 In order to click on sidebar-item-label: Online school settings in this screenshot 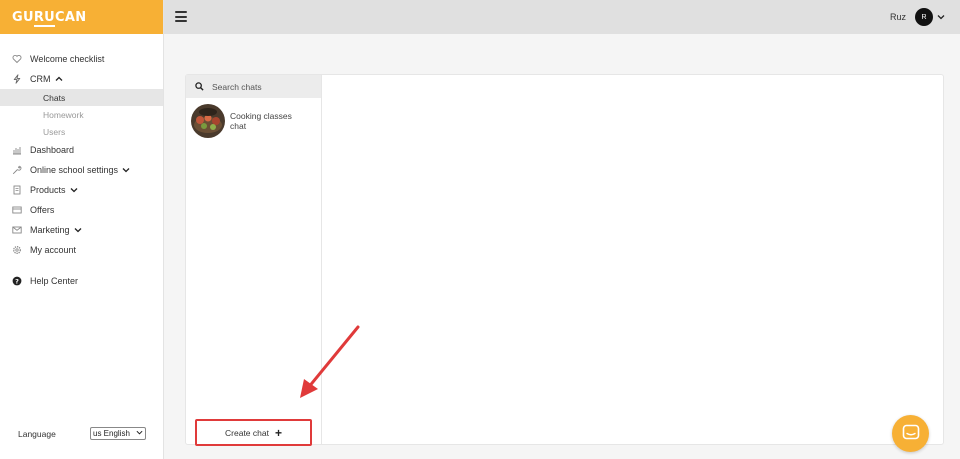, I will do `click(74, 170)`.